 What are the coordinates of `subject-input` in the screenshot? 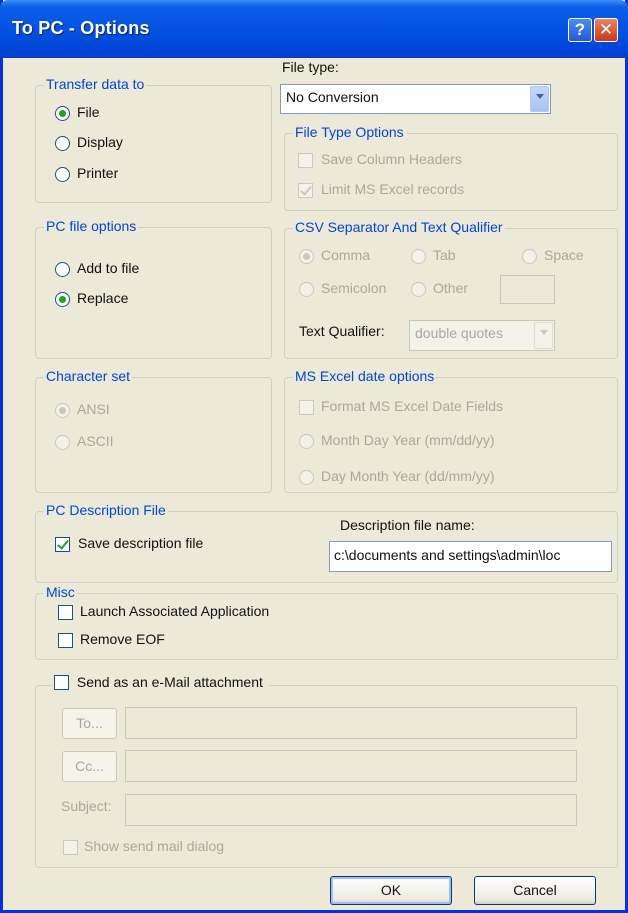 It's located at (351, 810).